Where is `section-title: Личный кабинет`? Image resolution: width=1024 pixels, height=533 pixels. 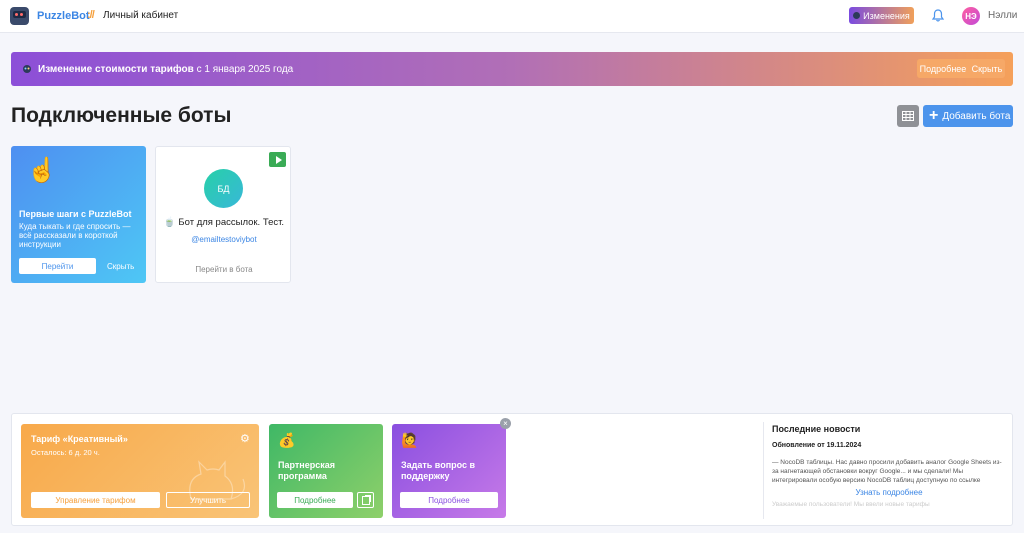 section-title: Личный кабинет is located at coordinates (141, 15).